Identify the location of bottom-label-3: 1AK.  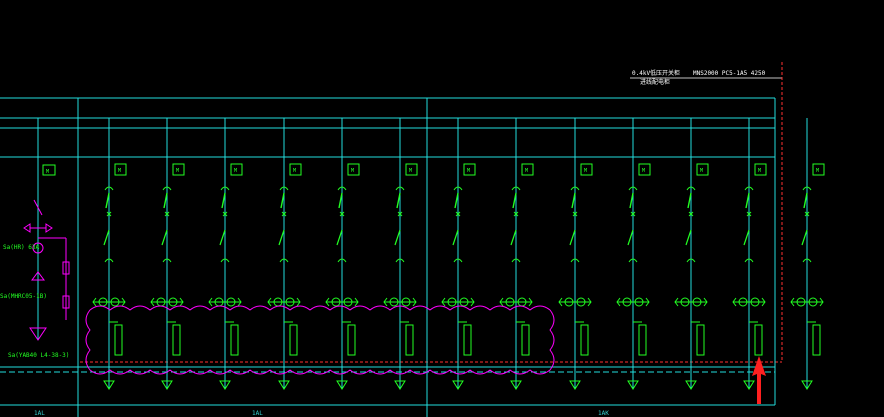
(603, 413).